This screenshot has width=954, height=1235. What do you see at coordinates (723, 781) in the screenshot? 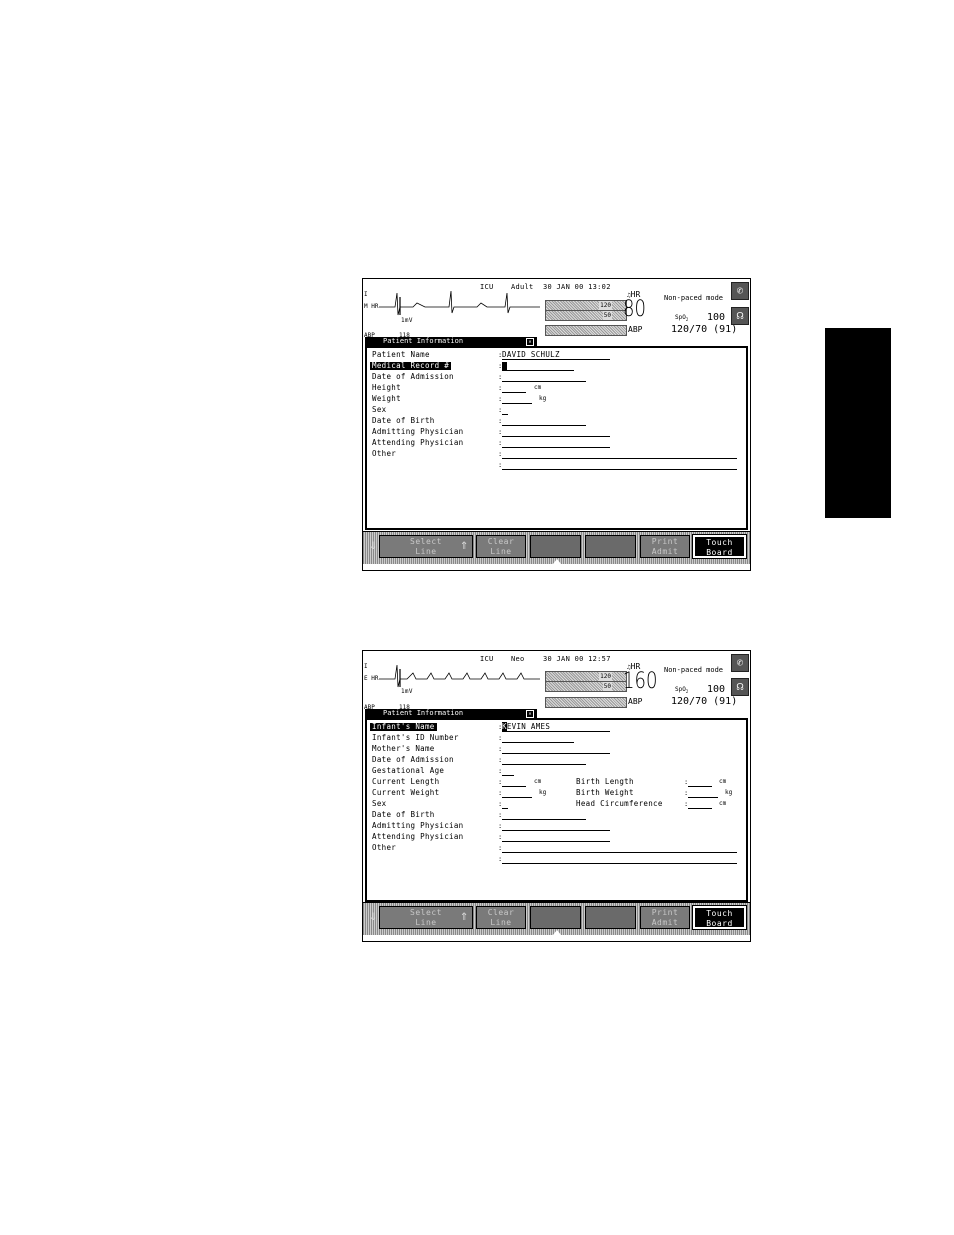
I see `birth-length-unit: cm` at bounding box center [723, 781].